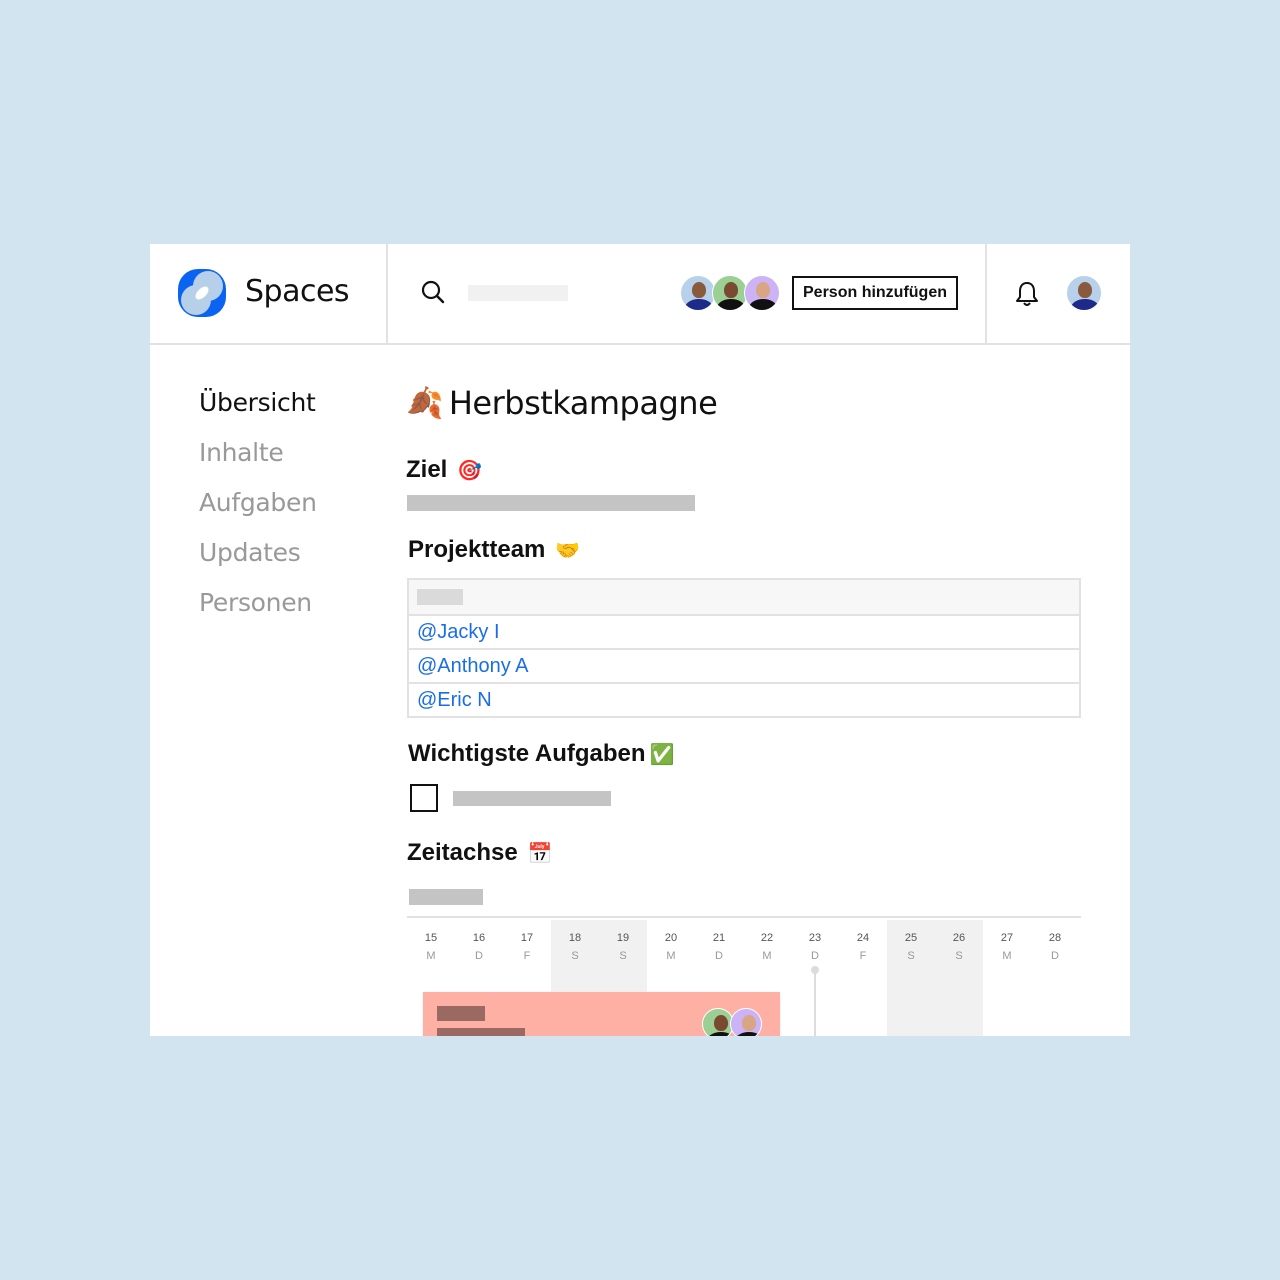 Image resolution: width=1280 pixels, height=1280 pixels. What do you see at coordinates (258, 613) in the screenshot?
I see `sidebar-item-personen: Personen` at bounding box center [258, 613].